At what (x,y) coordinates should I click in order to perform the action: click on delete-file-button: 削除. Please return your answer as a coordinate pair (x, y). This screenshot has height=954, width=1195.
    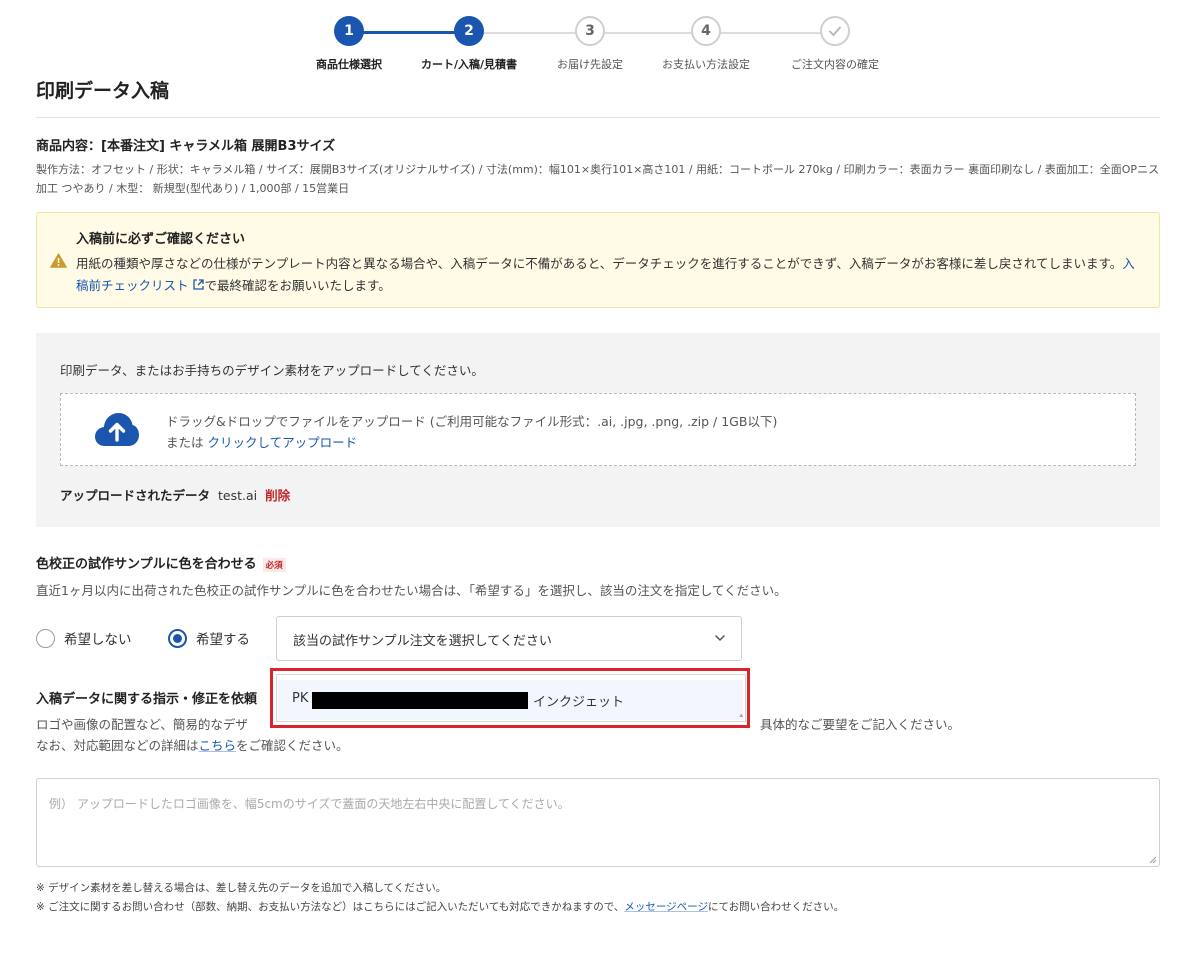
    Looking at the image, I should click on (277, 495).